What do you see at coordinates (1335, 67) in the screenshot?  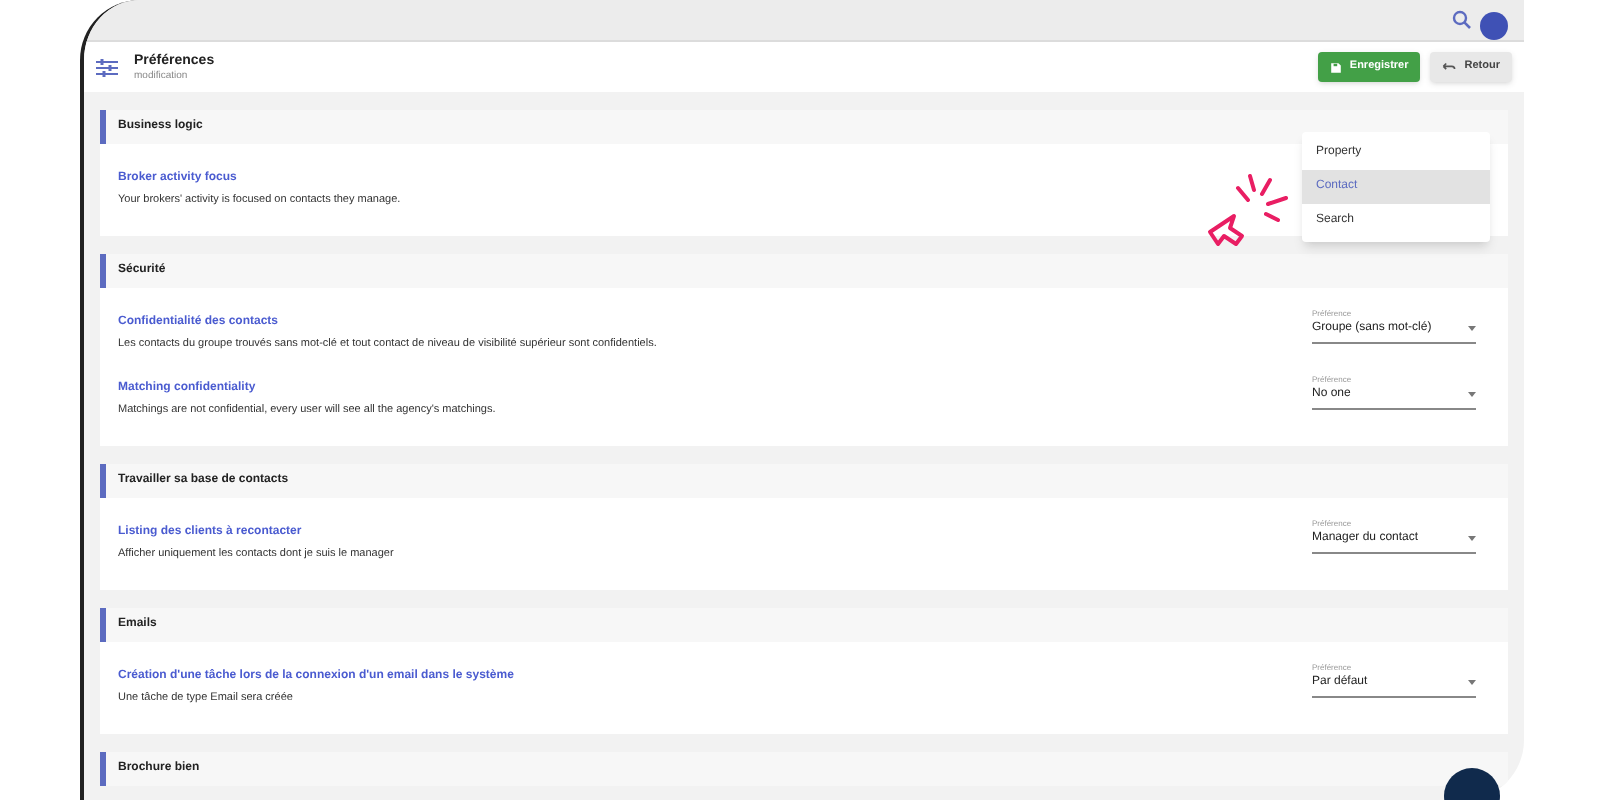 I see `floppy-icon` at bounding box center [1335, 67].